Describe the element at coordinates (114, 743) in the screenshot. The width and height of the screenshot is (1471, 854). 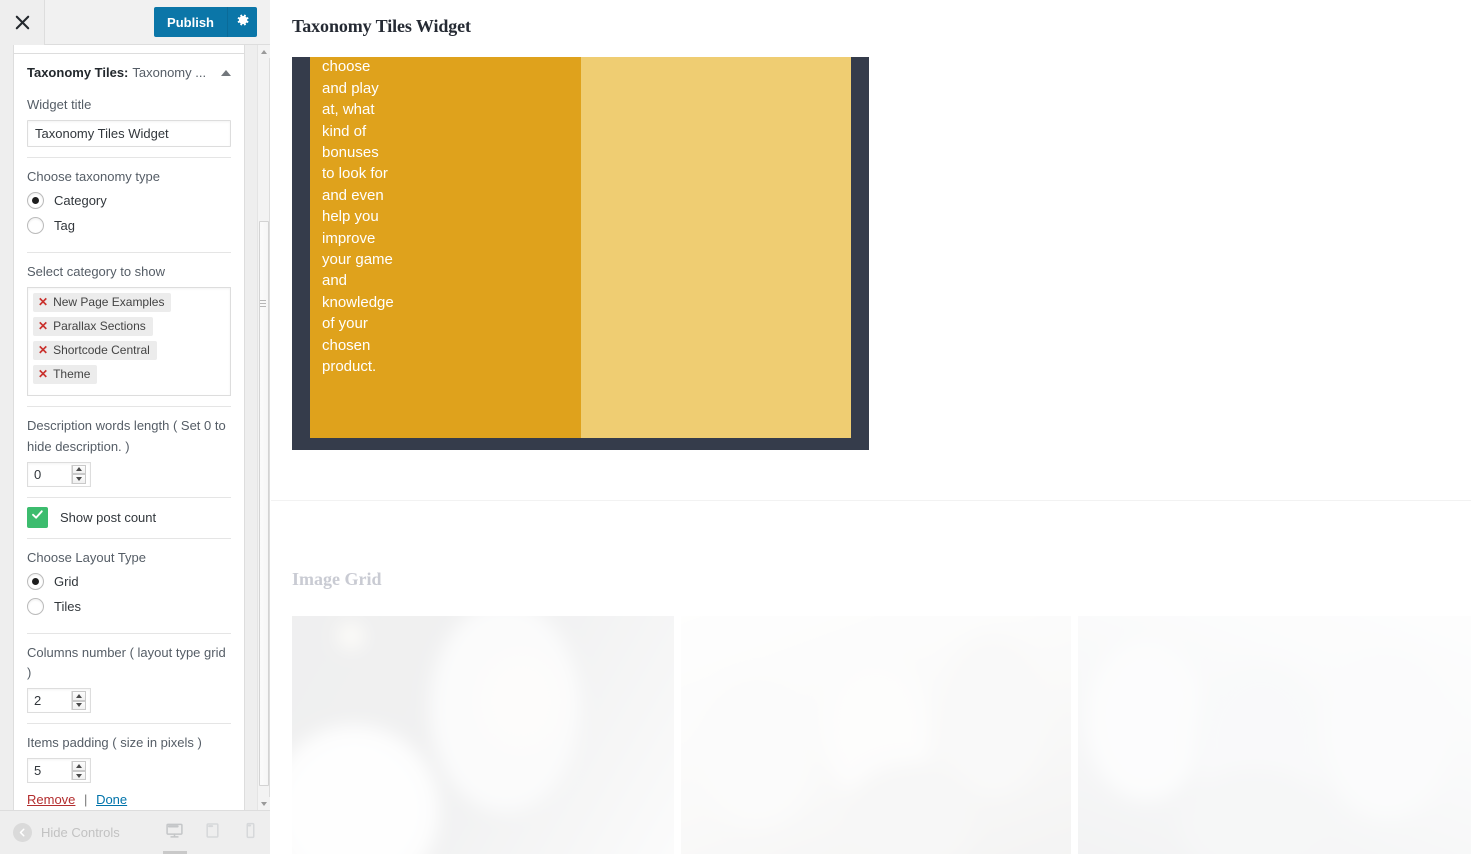
I see `items-padding-label: Items padding ( size in pixels )` at that location.